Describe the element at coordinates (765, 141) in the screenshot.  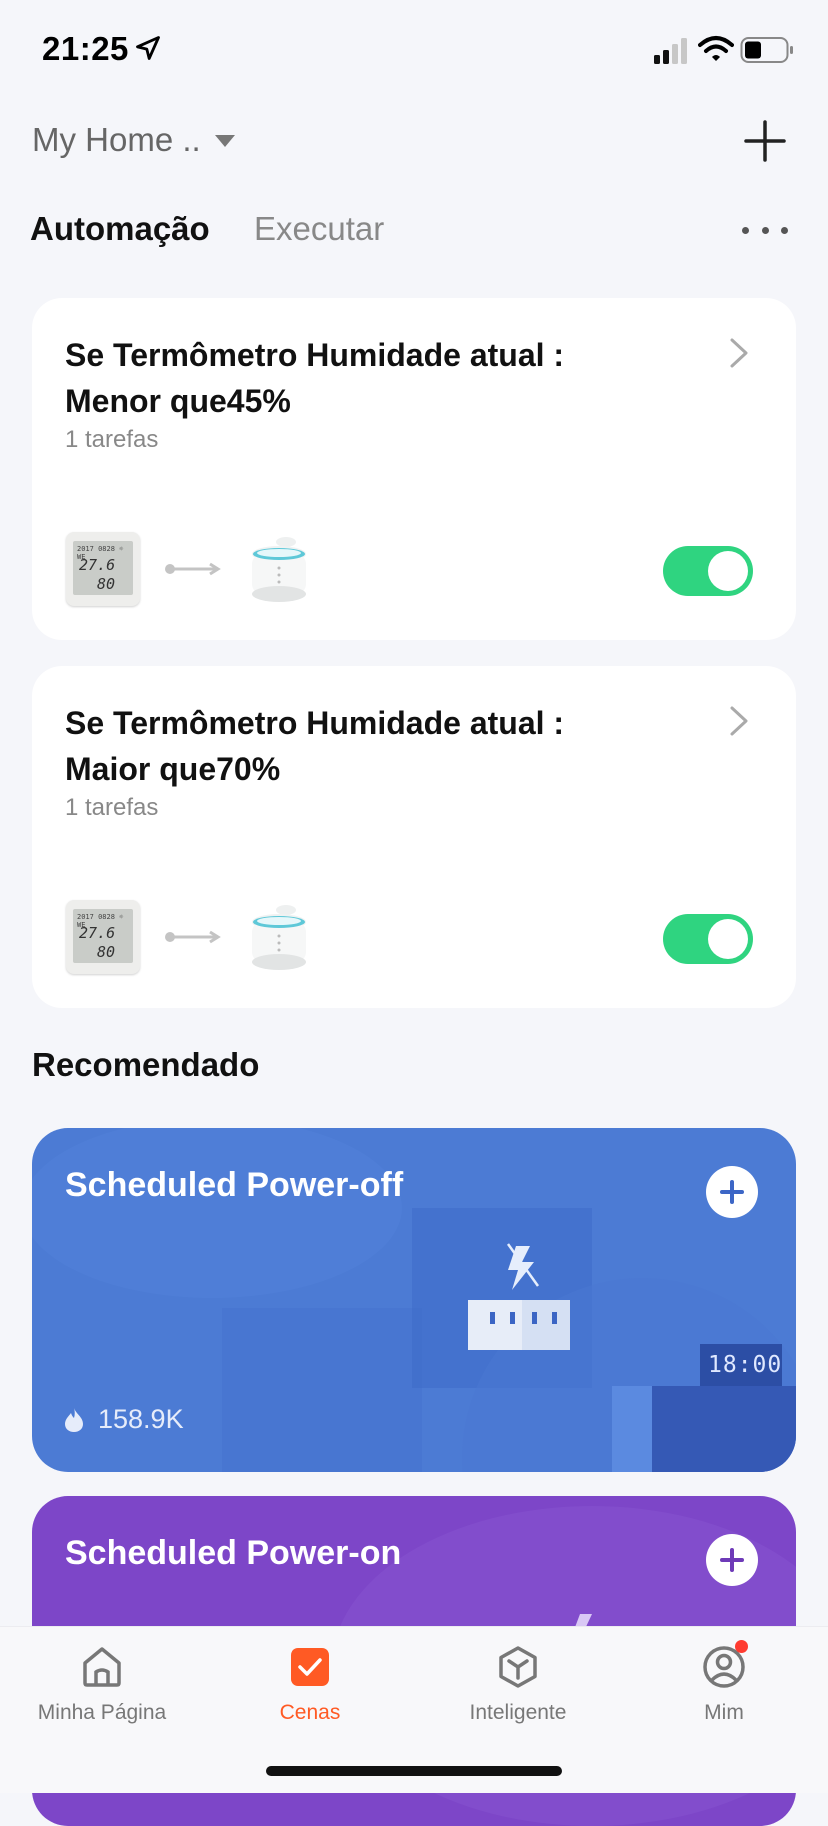
I see `add-icon` at that location.